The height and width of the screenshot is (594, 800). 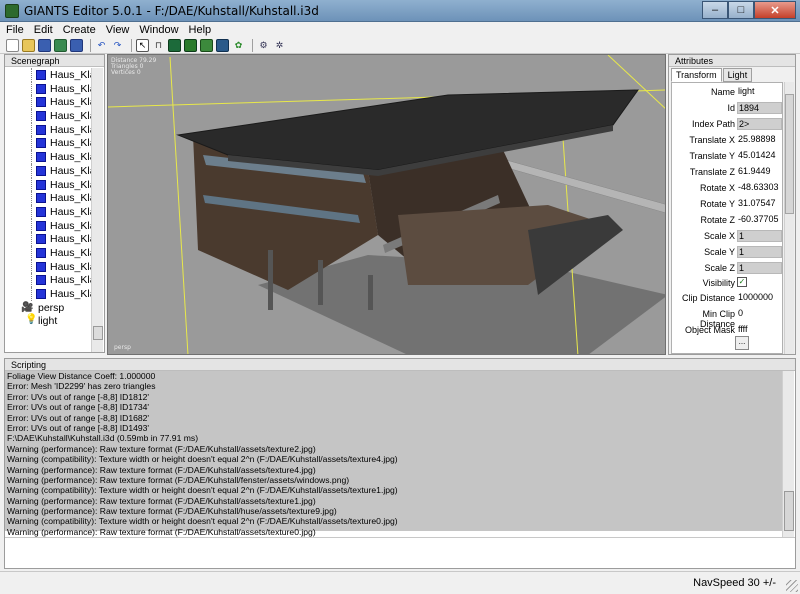 I want to click on menu-file: File, so click(x=15, y=30).